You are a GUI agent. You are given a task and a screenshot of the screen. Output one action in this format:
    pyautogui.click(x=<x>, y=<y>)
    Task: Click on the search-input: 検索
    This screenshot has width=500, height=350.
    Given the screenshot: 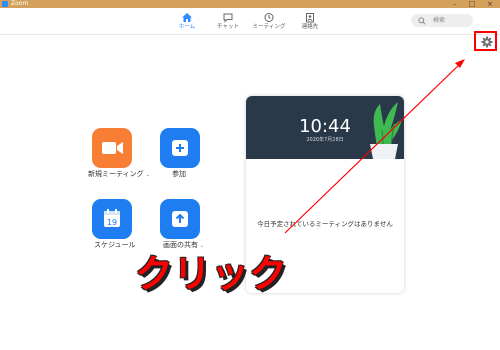 What is the action you would take?
    pyautogui.click(x=442, y=20)
    